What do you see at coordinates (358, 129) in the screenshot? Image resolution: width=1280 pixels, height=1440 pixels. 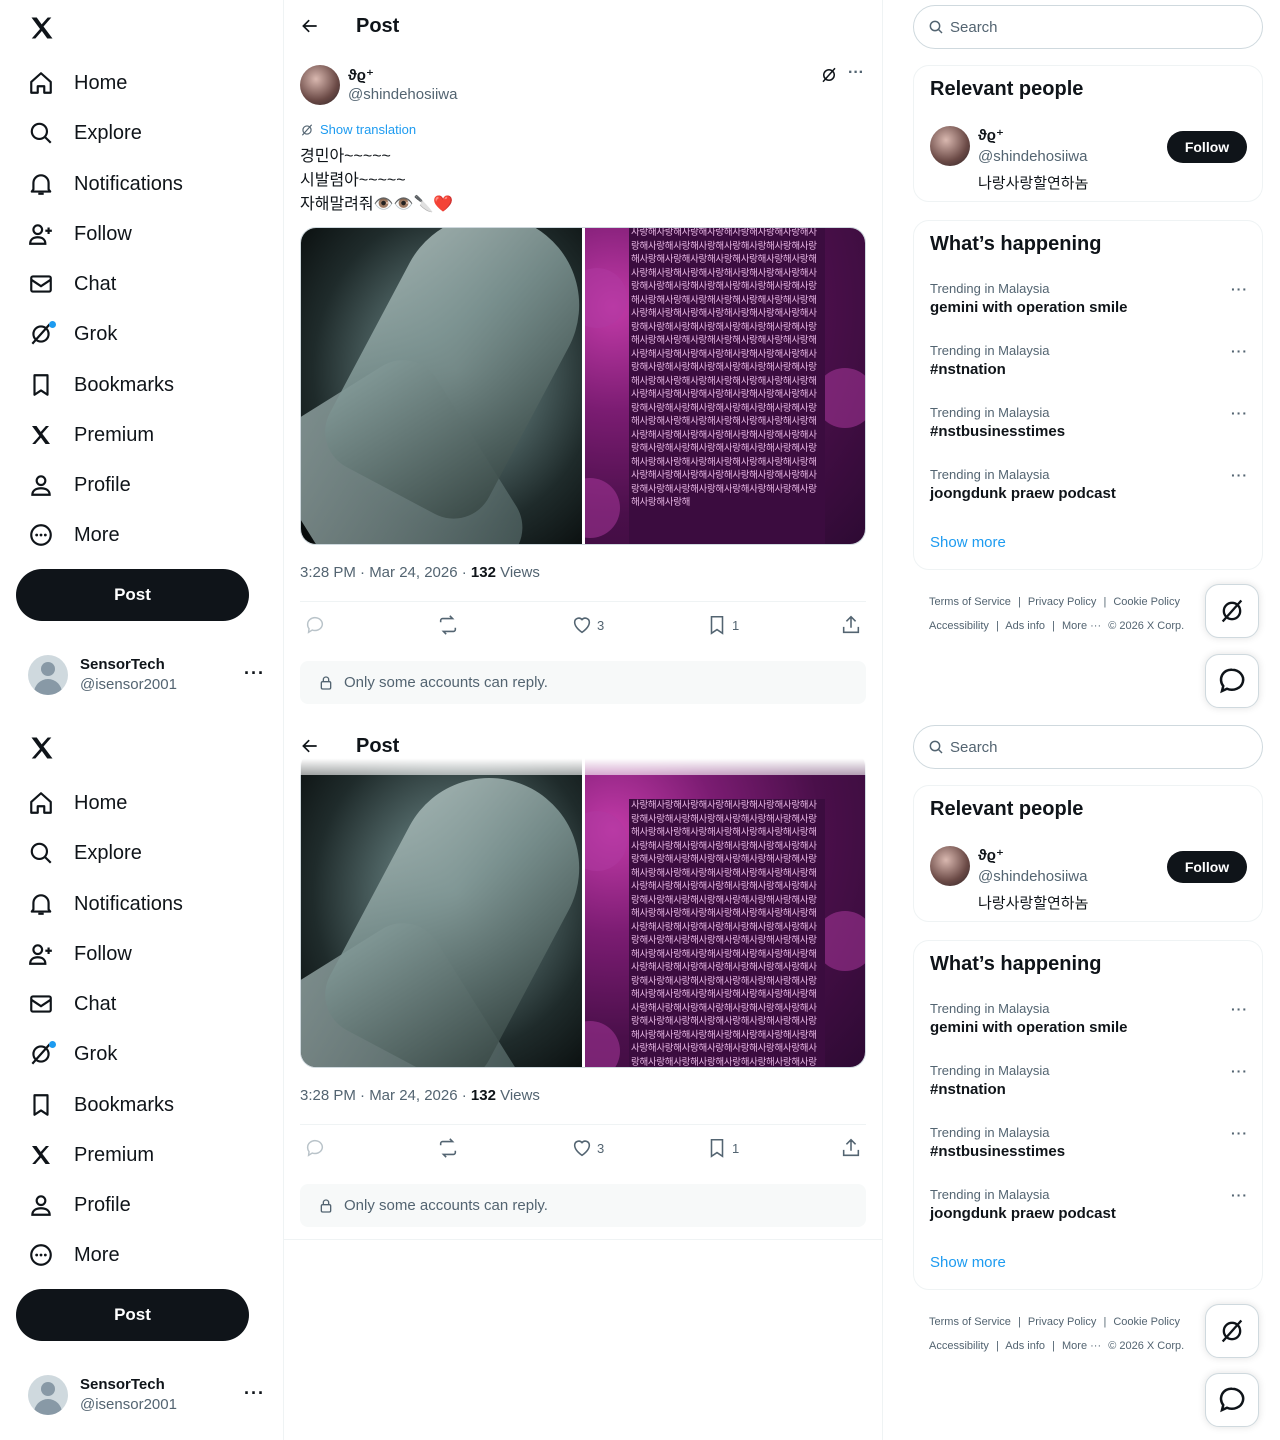 I see `show-translation-link: Show translation` at bounding box center [358, 129].